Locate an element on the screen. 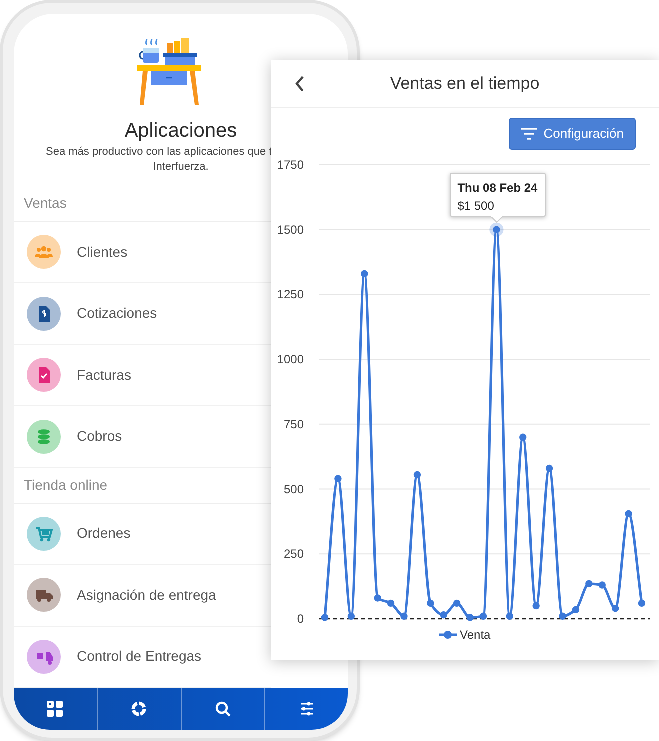 Image resolution: width=659 pixels, height=741 pixels. list-item: Ordenes is located at coordinates (142, 534).